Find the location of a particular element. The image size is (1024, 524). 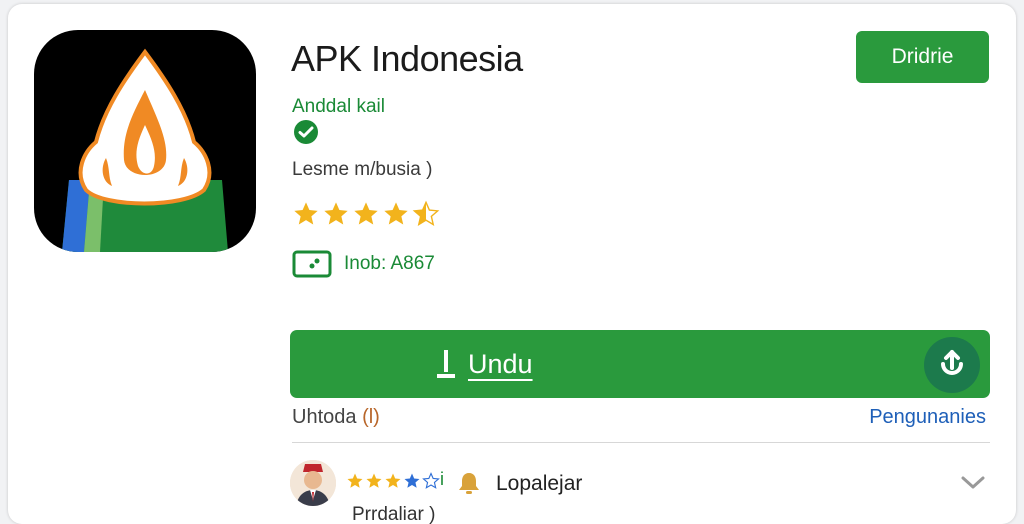

app-category: Lesme m/busia ) is located at coordinates (362, 169).